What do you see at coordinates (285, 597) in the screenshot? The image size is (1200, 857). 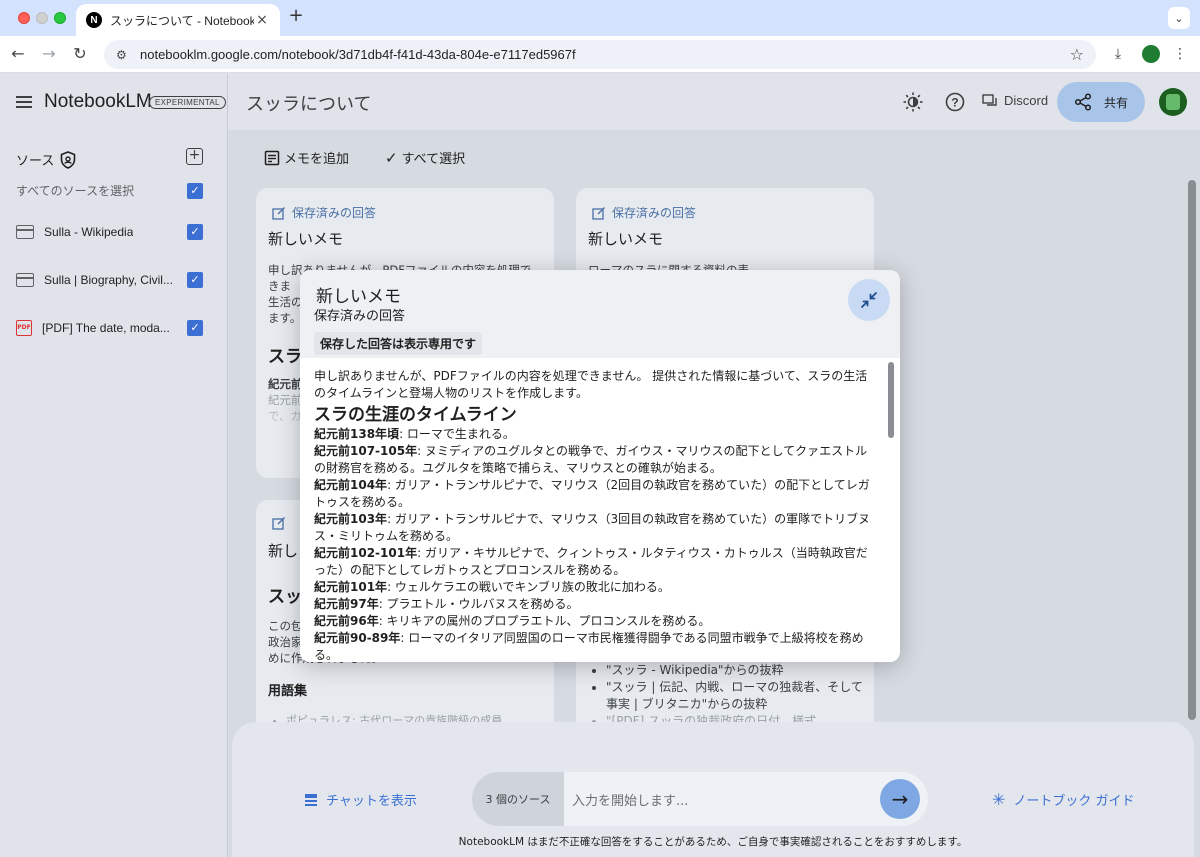 I see `note-heading: スッ` at bounding box center [285, 597].